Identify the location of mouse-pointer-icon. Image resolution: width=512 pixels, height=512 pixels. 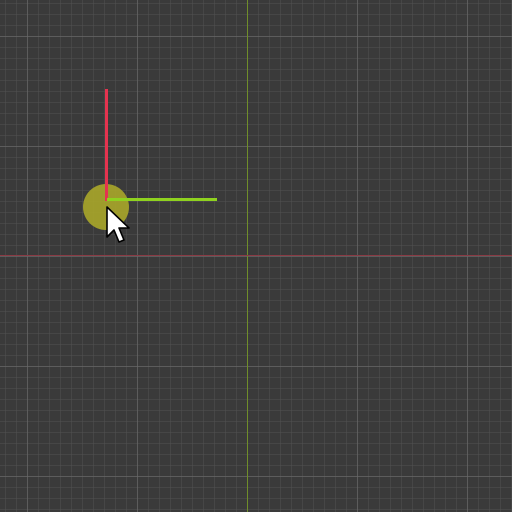
(118, 224).